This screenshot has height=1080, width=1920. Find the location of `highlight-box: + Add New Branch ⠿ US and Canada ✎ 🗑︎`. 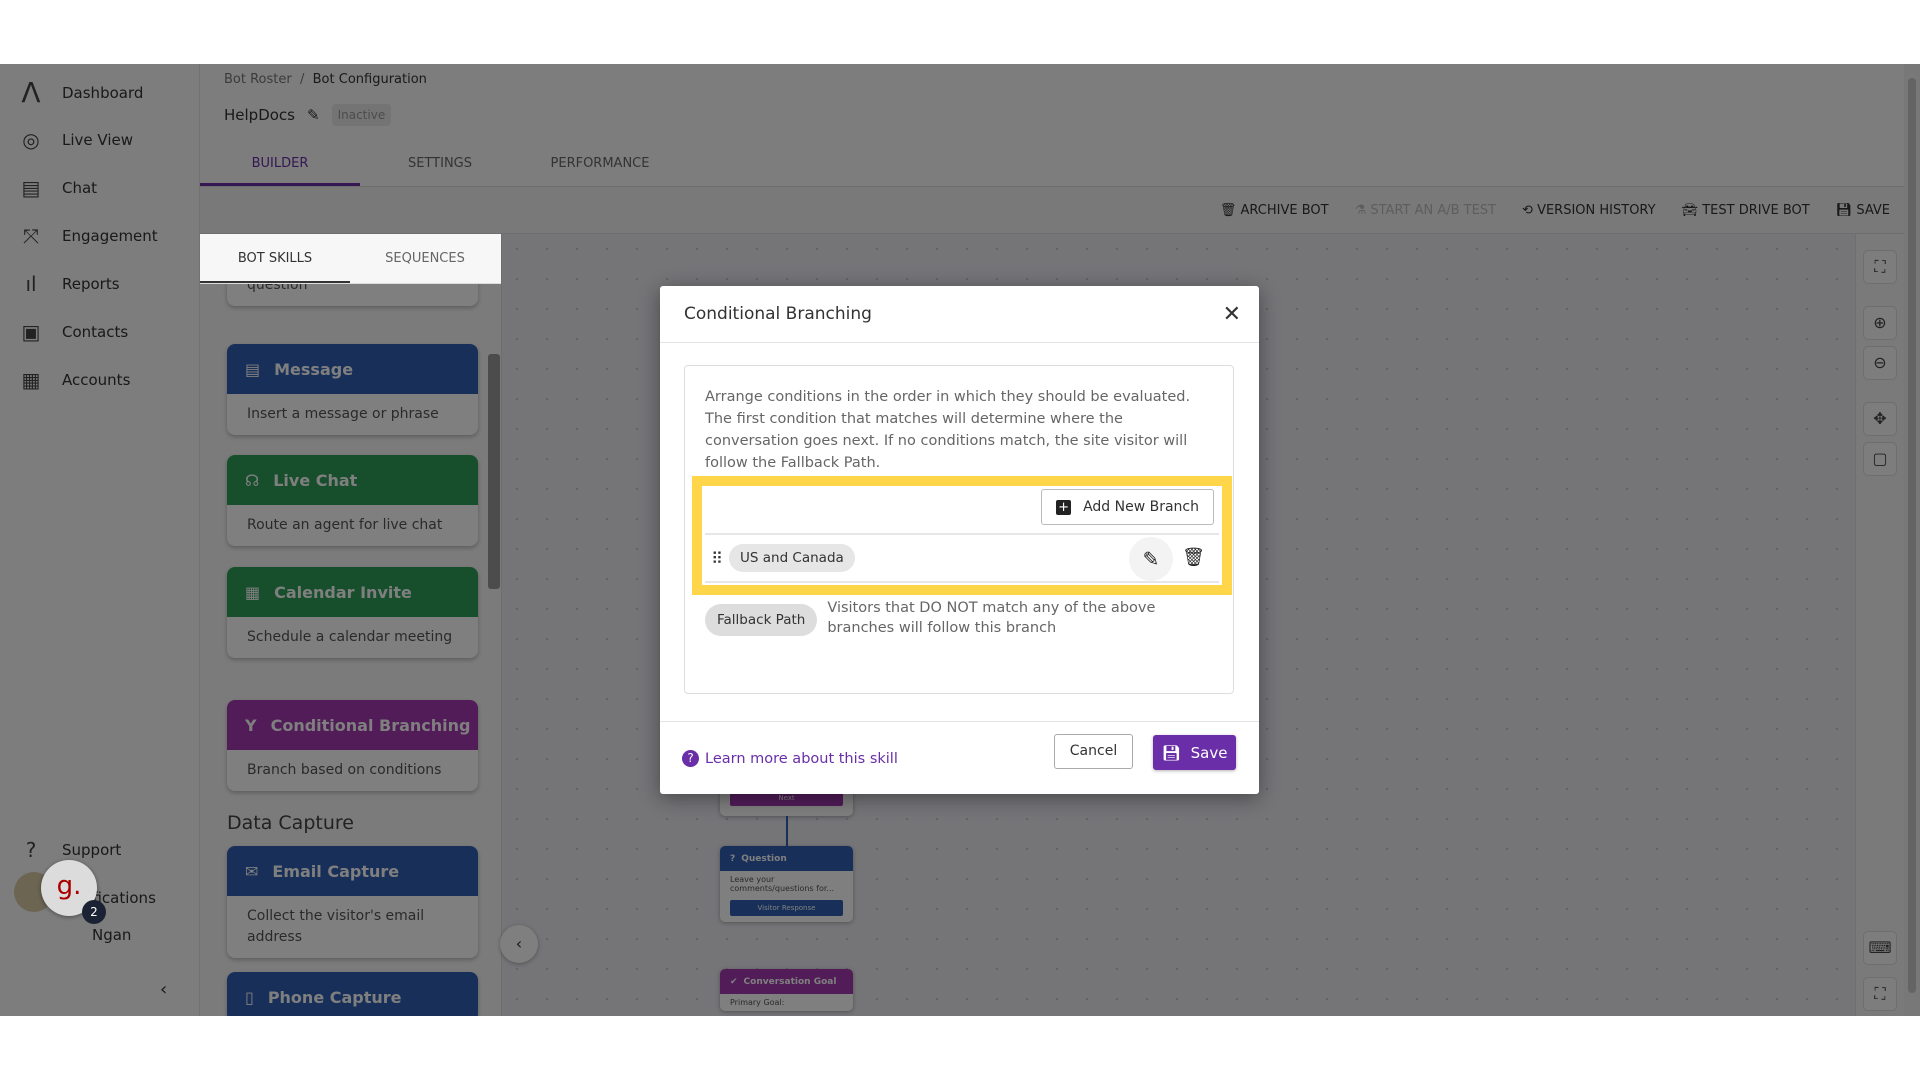

highlight-box: + Add New Branch ⠿ US and Canada ✎ 🗑︎ is located at coordinates (962, 535).